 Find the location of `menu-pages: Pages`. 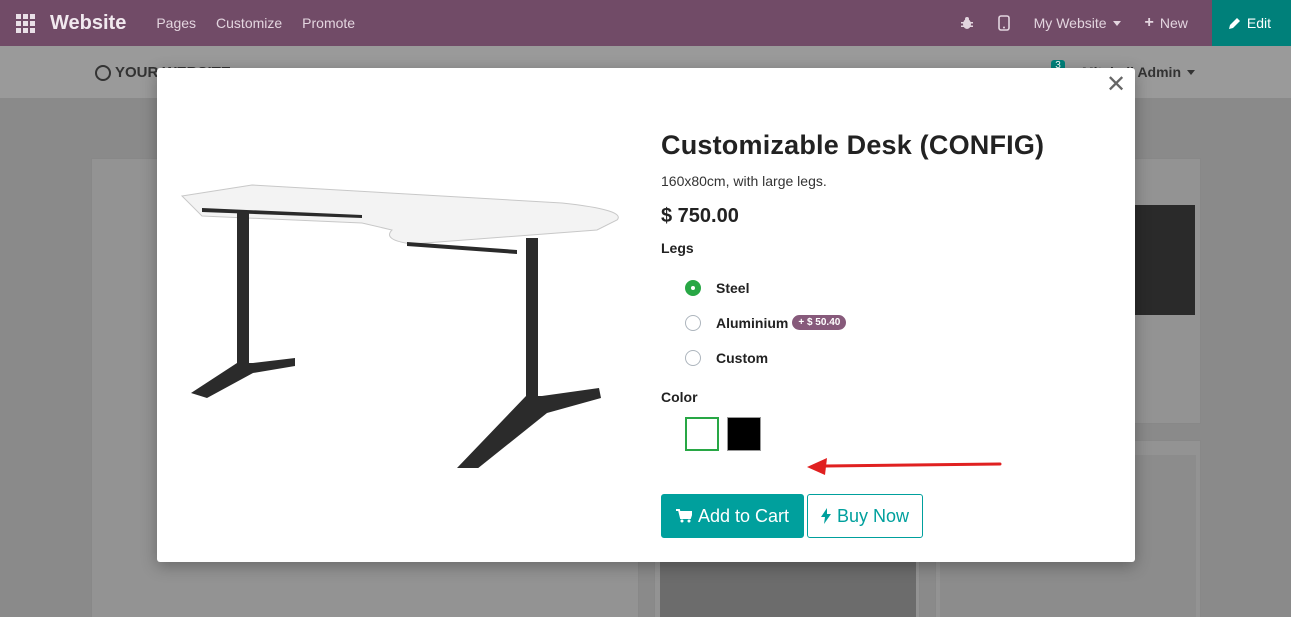

menu-pages: Pages is located at coordinates (176, 23).